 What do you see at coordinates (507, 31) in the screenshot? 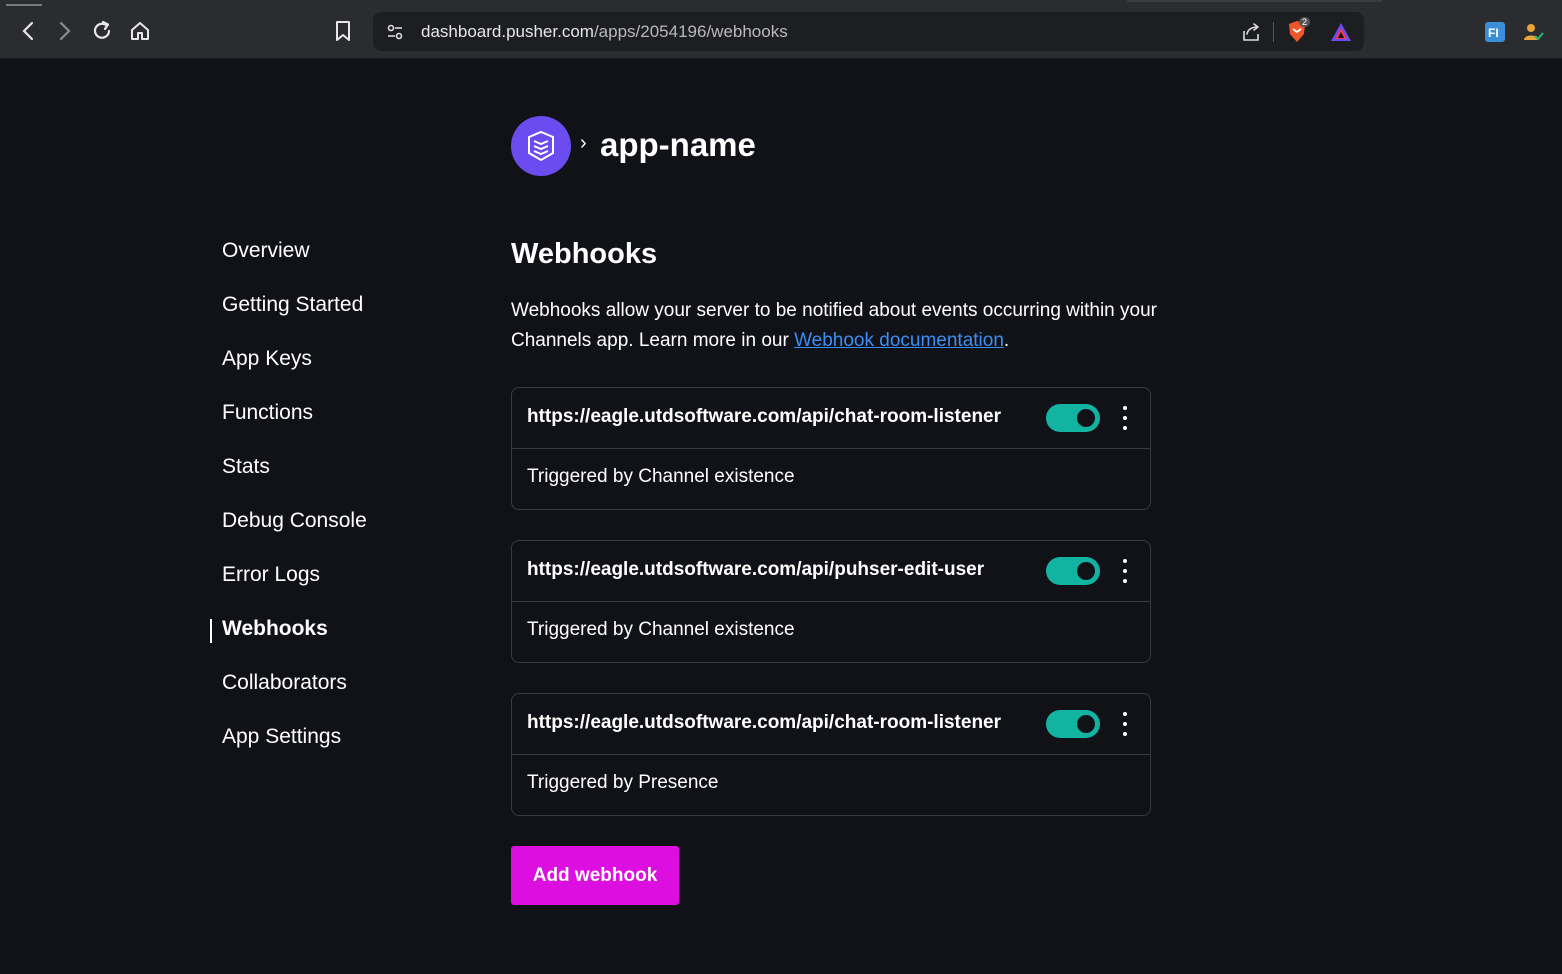
I see `url-host: dashboard.pusher.com` at bounding box center [507, 31].